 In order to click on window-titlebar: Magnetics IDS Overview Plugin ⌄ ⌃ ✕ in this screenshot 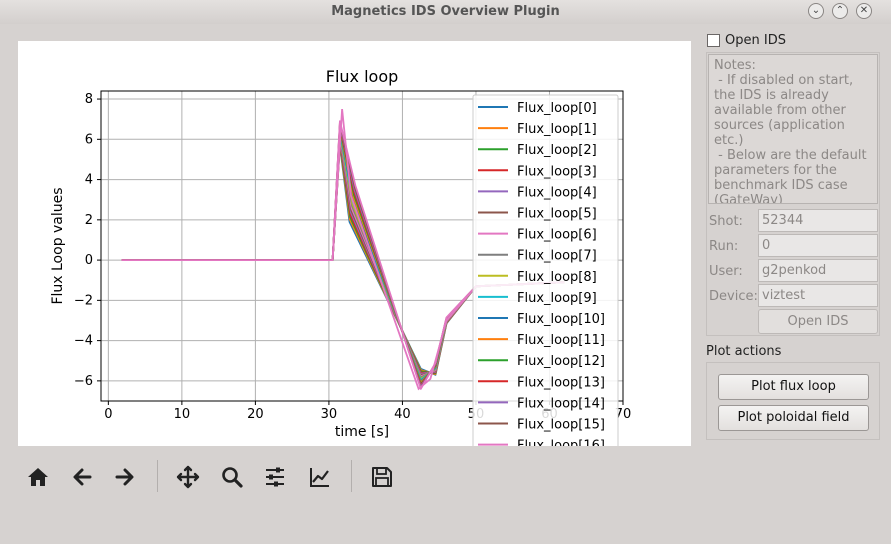, I will do `click(445, 12)`.